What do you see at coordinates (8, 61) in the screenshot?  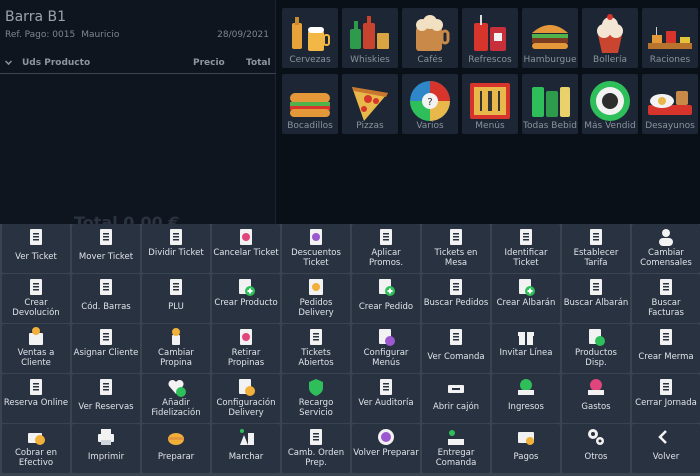 I see `chevron-down-icon` at bounding box center [8, 61].